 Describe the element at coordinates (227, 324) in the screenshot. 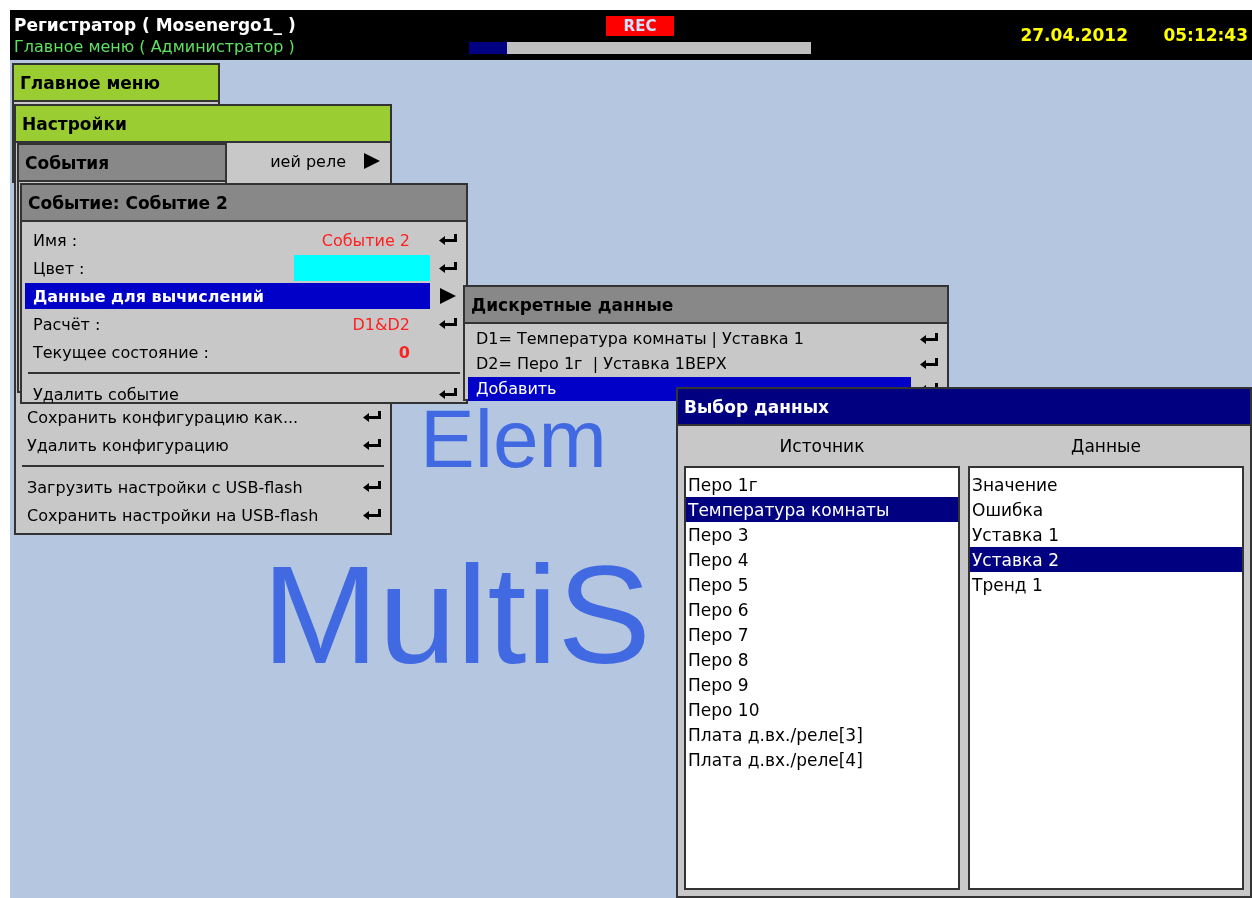

I see `menu-item: Расчёт : D1&D2` at that location.